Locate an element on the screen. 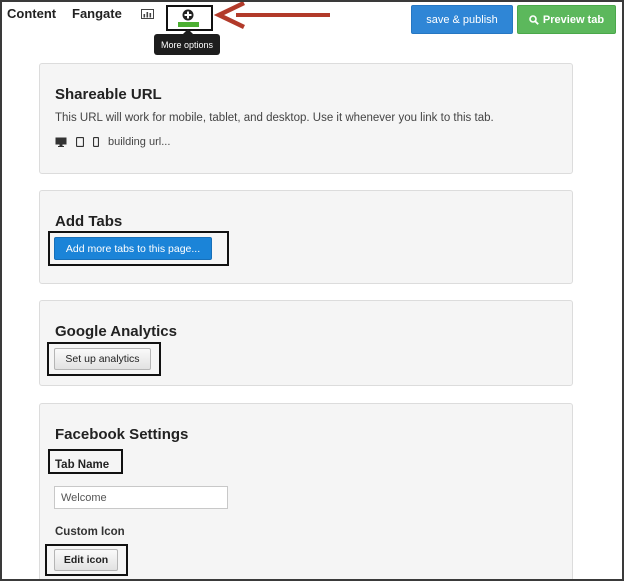 This screenshot has height=581, width=624. tab-content: Content is located at coordinates (31, 13).